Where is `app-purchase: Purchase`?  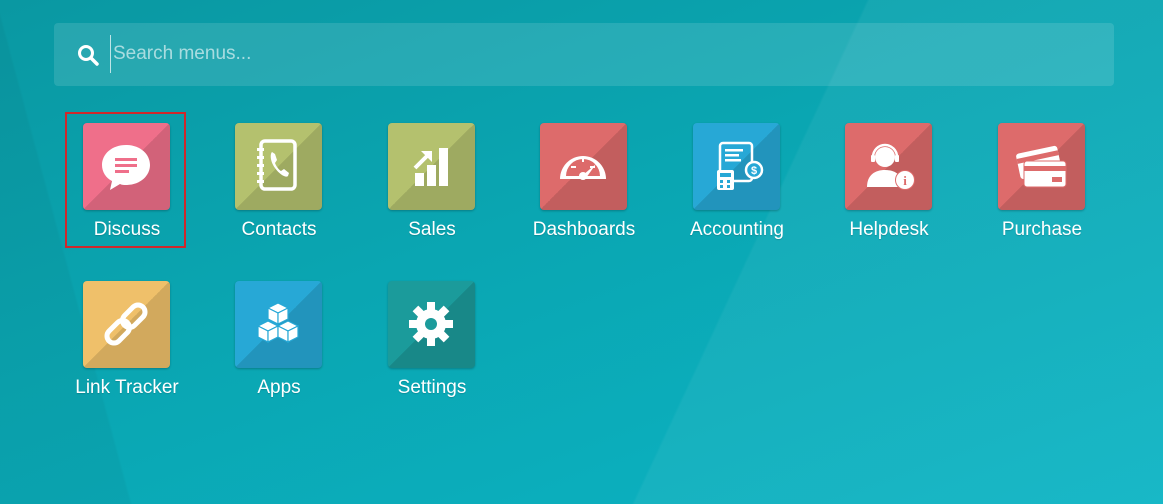 app-purchase: Purchase is located at coordinates (1042, 188).